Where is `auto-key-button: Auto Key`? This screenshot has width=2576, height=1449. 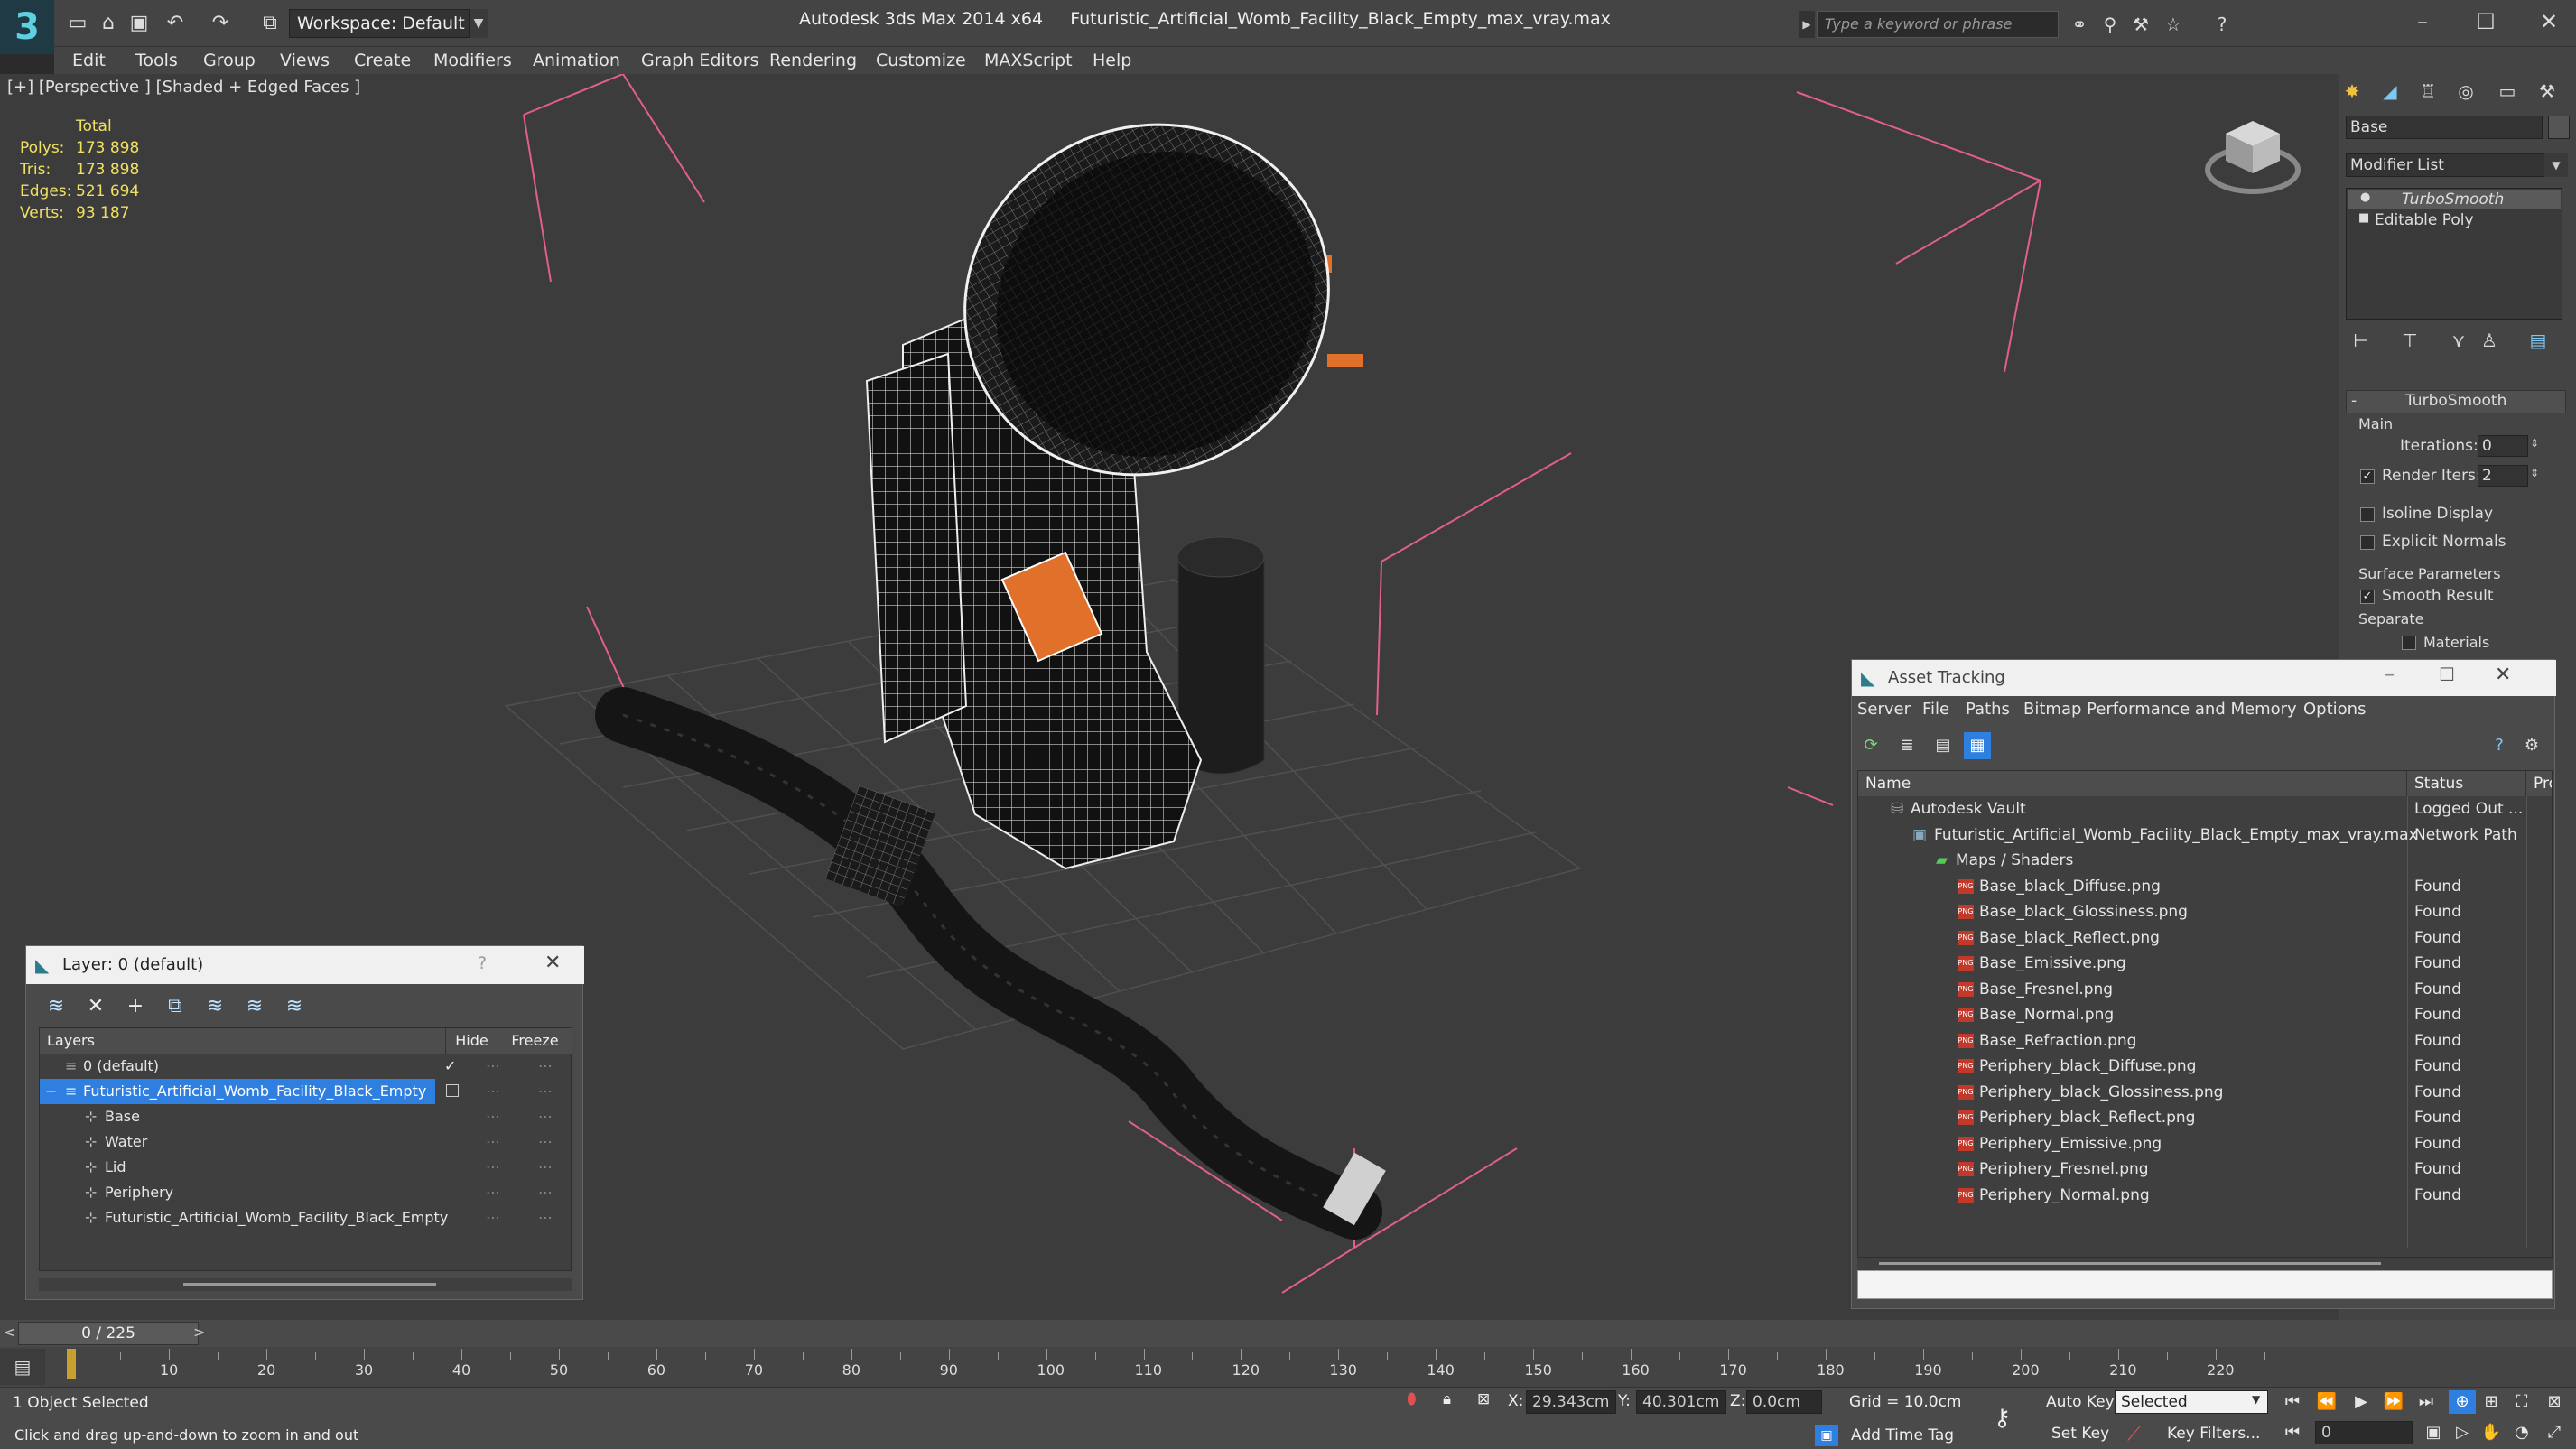 auto-key-button: Auto Key is located at coordinates (2080, 1402).